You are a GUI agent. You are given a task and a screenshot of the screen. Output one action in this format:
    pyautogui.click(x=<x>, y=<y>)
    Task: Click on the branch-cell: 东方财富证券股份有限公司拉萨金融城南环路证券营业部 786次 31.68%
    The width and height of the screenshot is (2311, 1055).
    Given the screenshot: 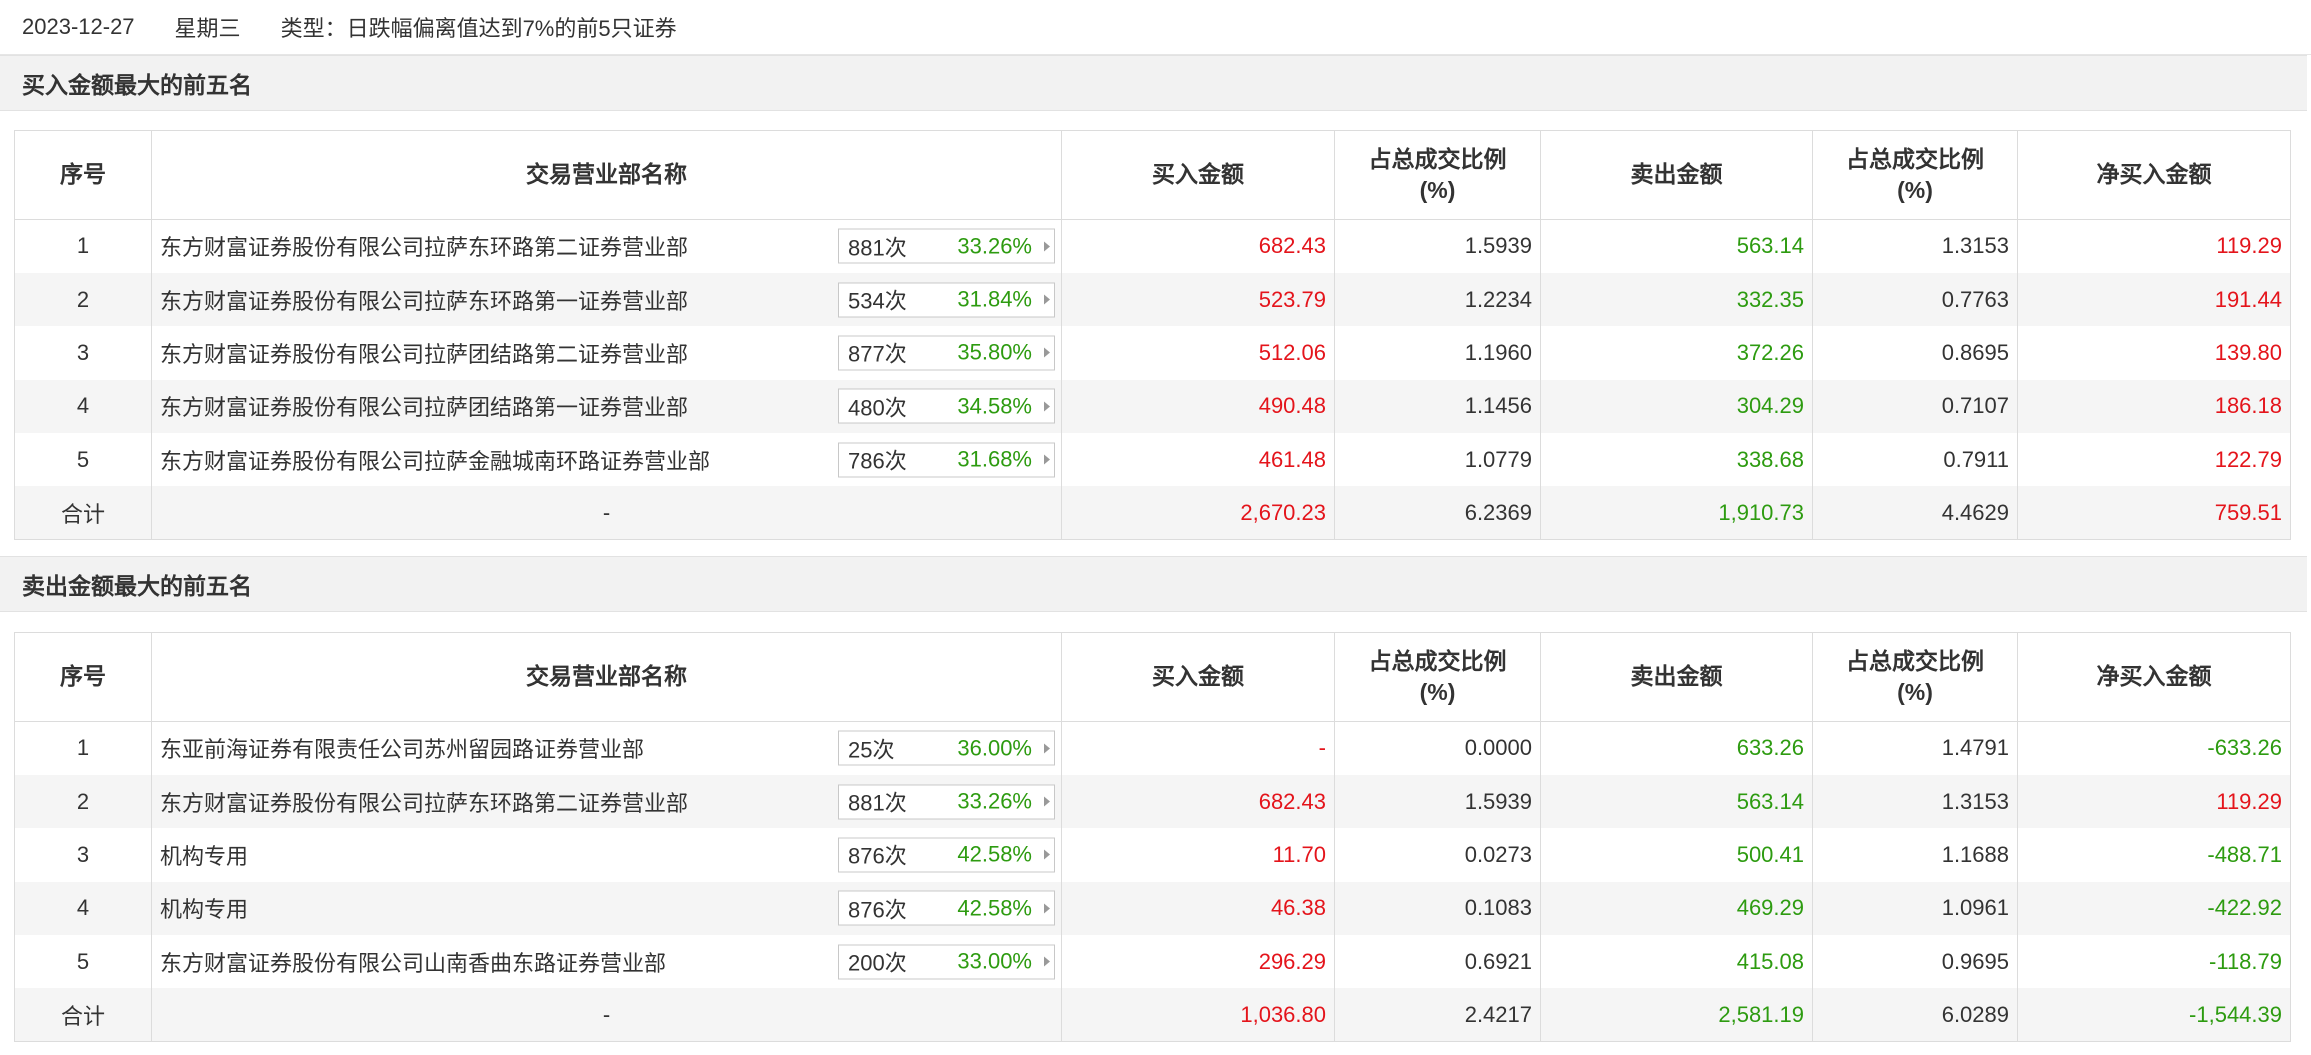 What is the action you would take?
    pyautogui.click(x=606, y=460)
    